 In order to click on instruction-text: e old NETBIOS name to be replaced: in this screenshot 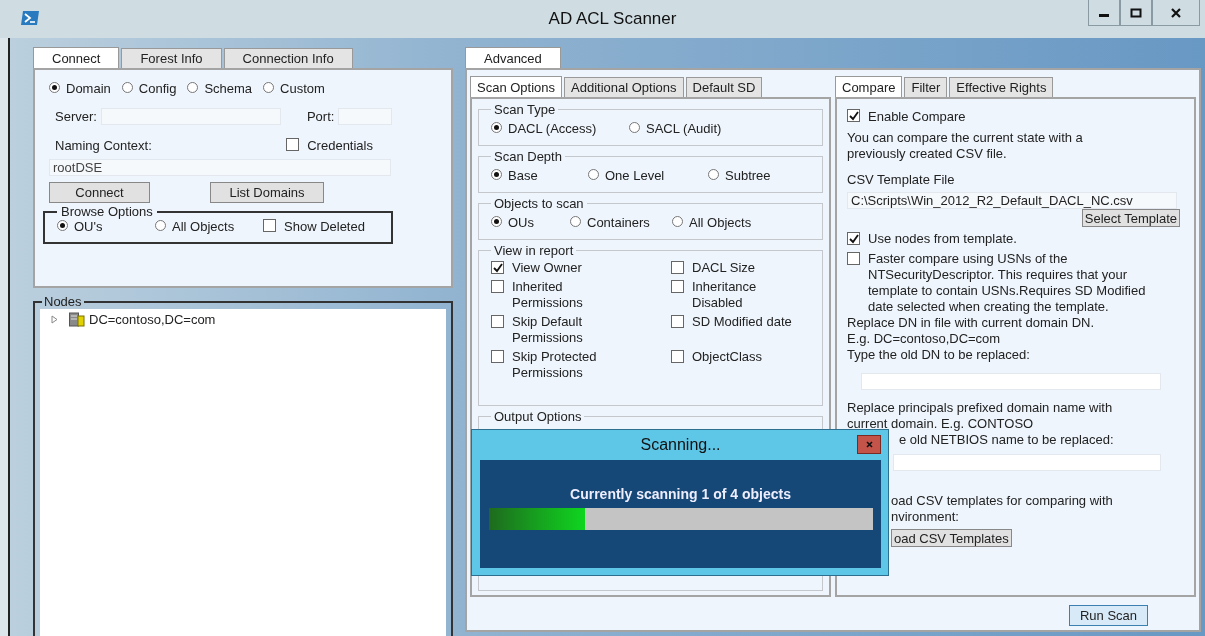, I will do `click(1006, 440)`.